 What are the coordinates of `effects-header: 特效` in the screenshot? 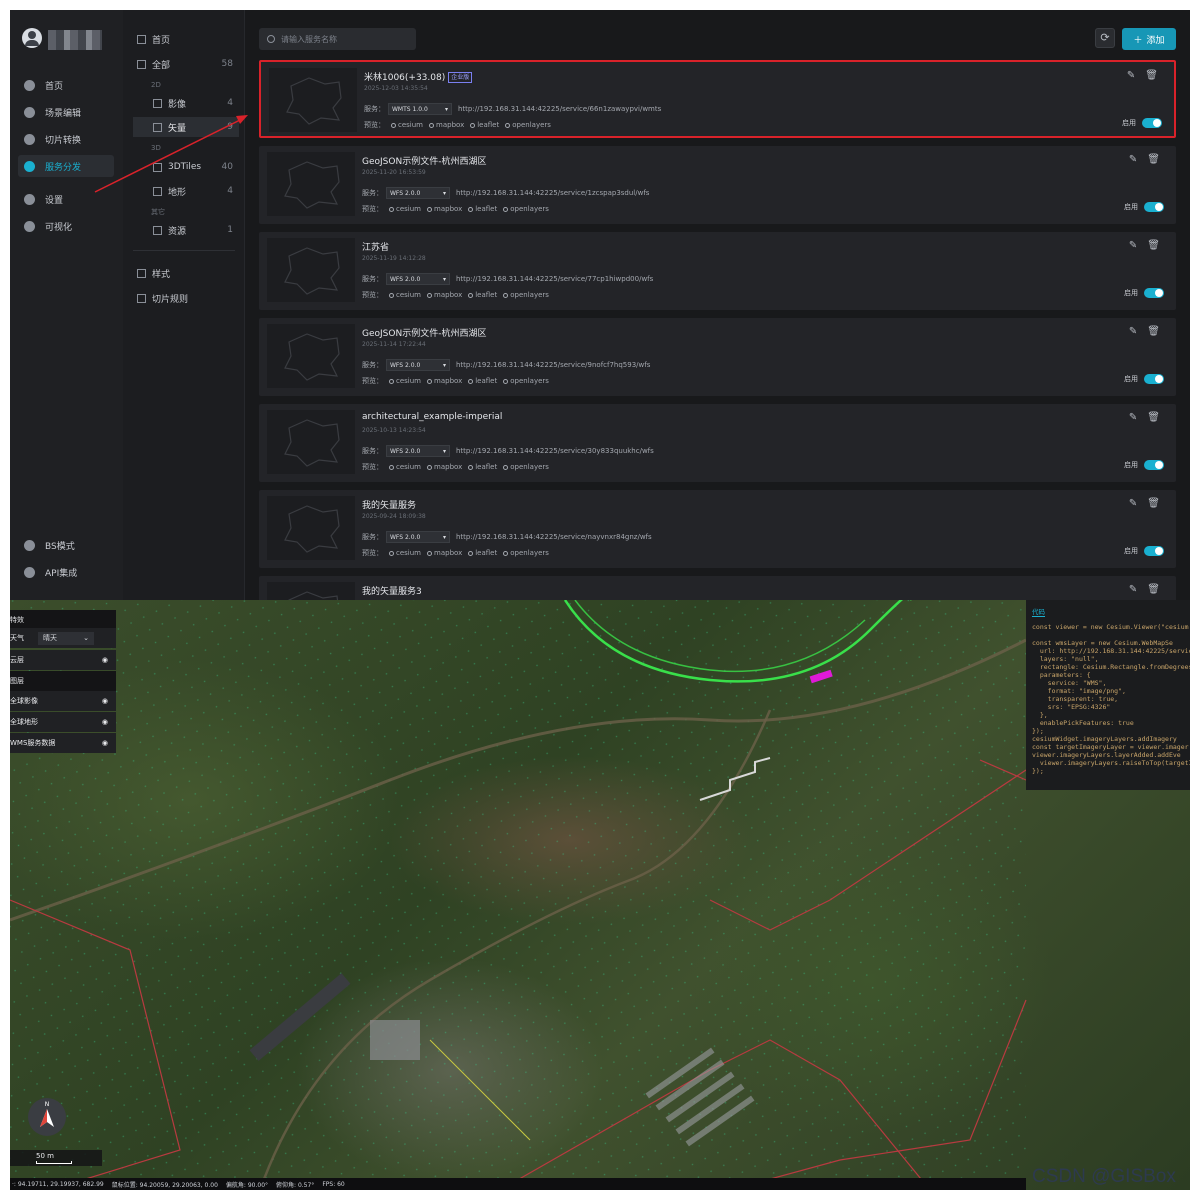 It's located at (63, 620).